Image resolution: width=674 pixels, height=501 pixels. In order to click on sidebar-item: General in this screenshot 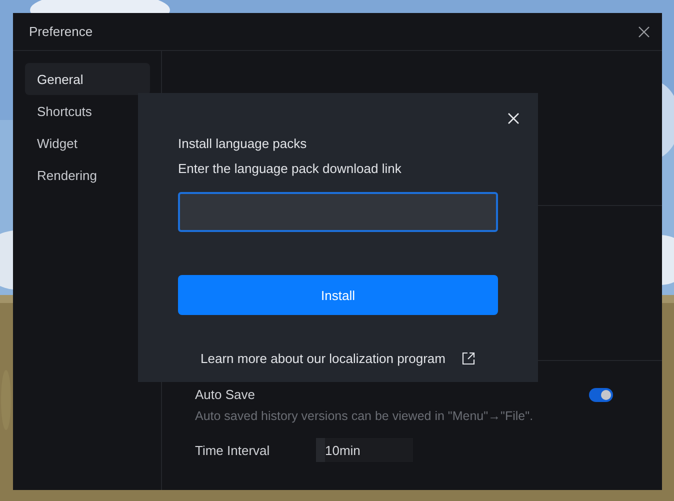, I will do `click(87, 79)`.